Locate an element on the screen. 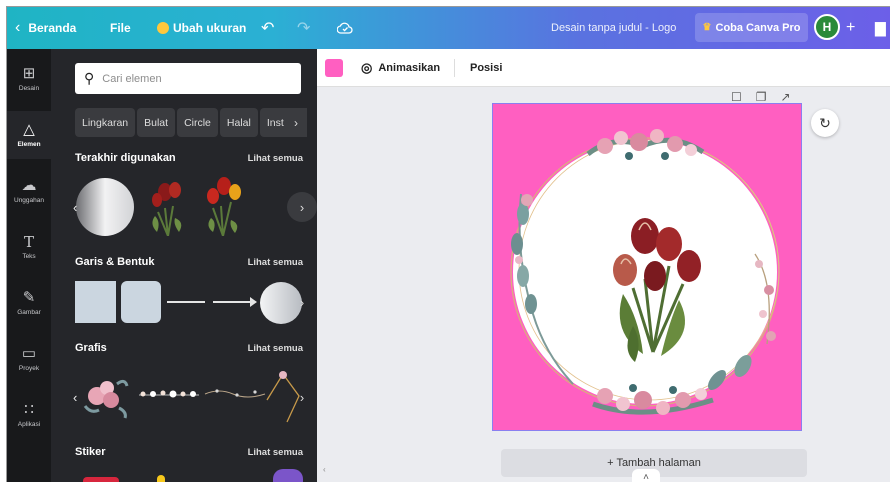 The width and height of the screenshot is (890, 482). see-all-stickers: Lihat semua is located at coordinates (275, 452).